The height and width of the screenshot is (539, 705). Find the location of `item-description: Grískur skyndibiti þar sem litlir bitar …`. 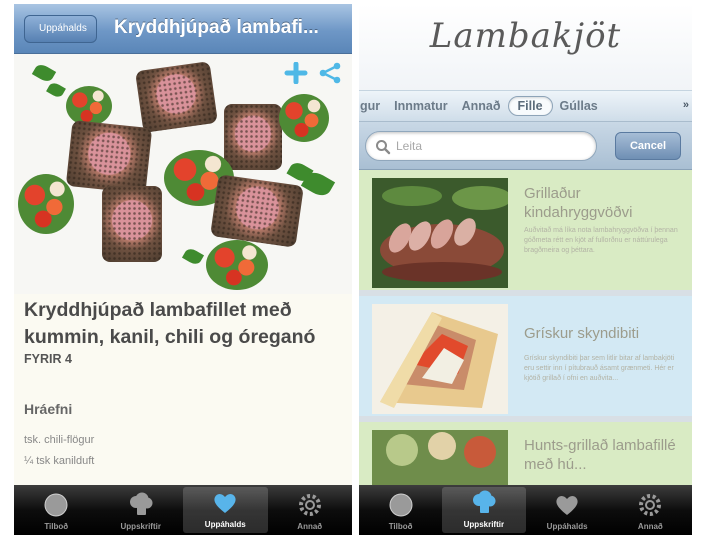

item-description: Grískur skyndibiti þar sem litlir bitar … is located at coordinates (599, 368).